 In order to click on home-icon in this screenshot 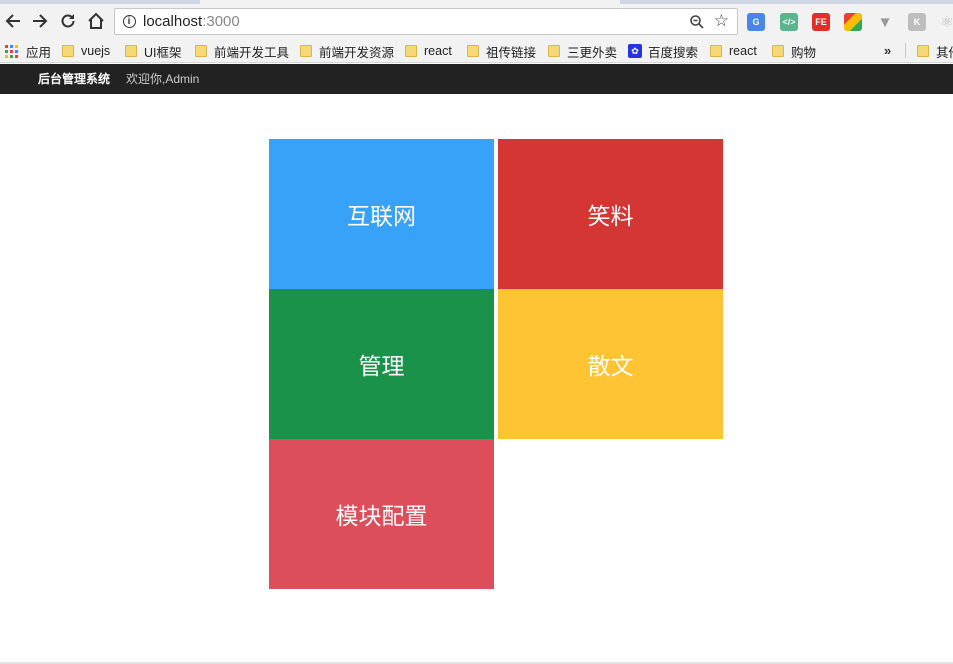, I will do `click(96, 20)`.